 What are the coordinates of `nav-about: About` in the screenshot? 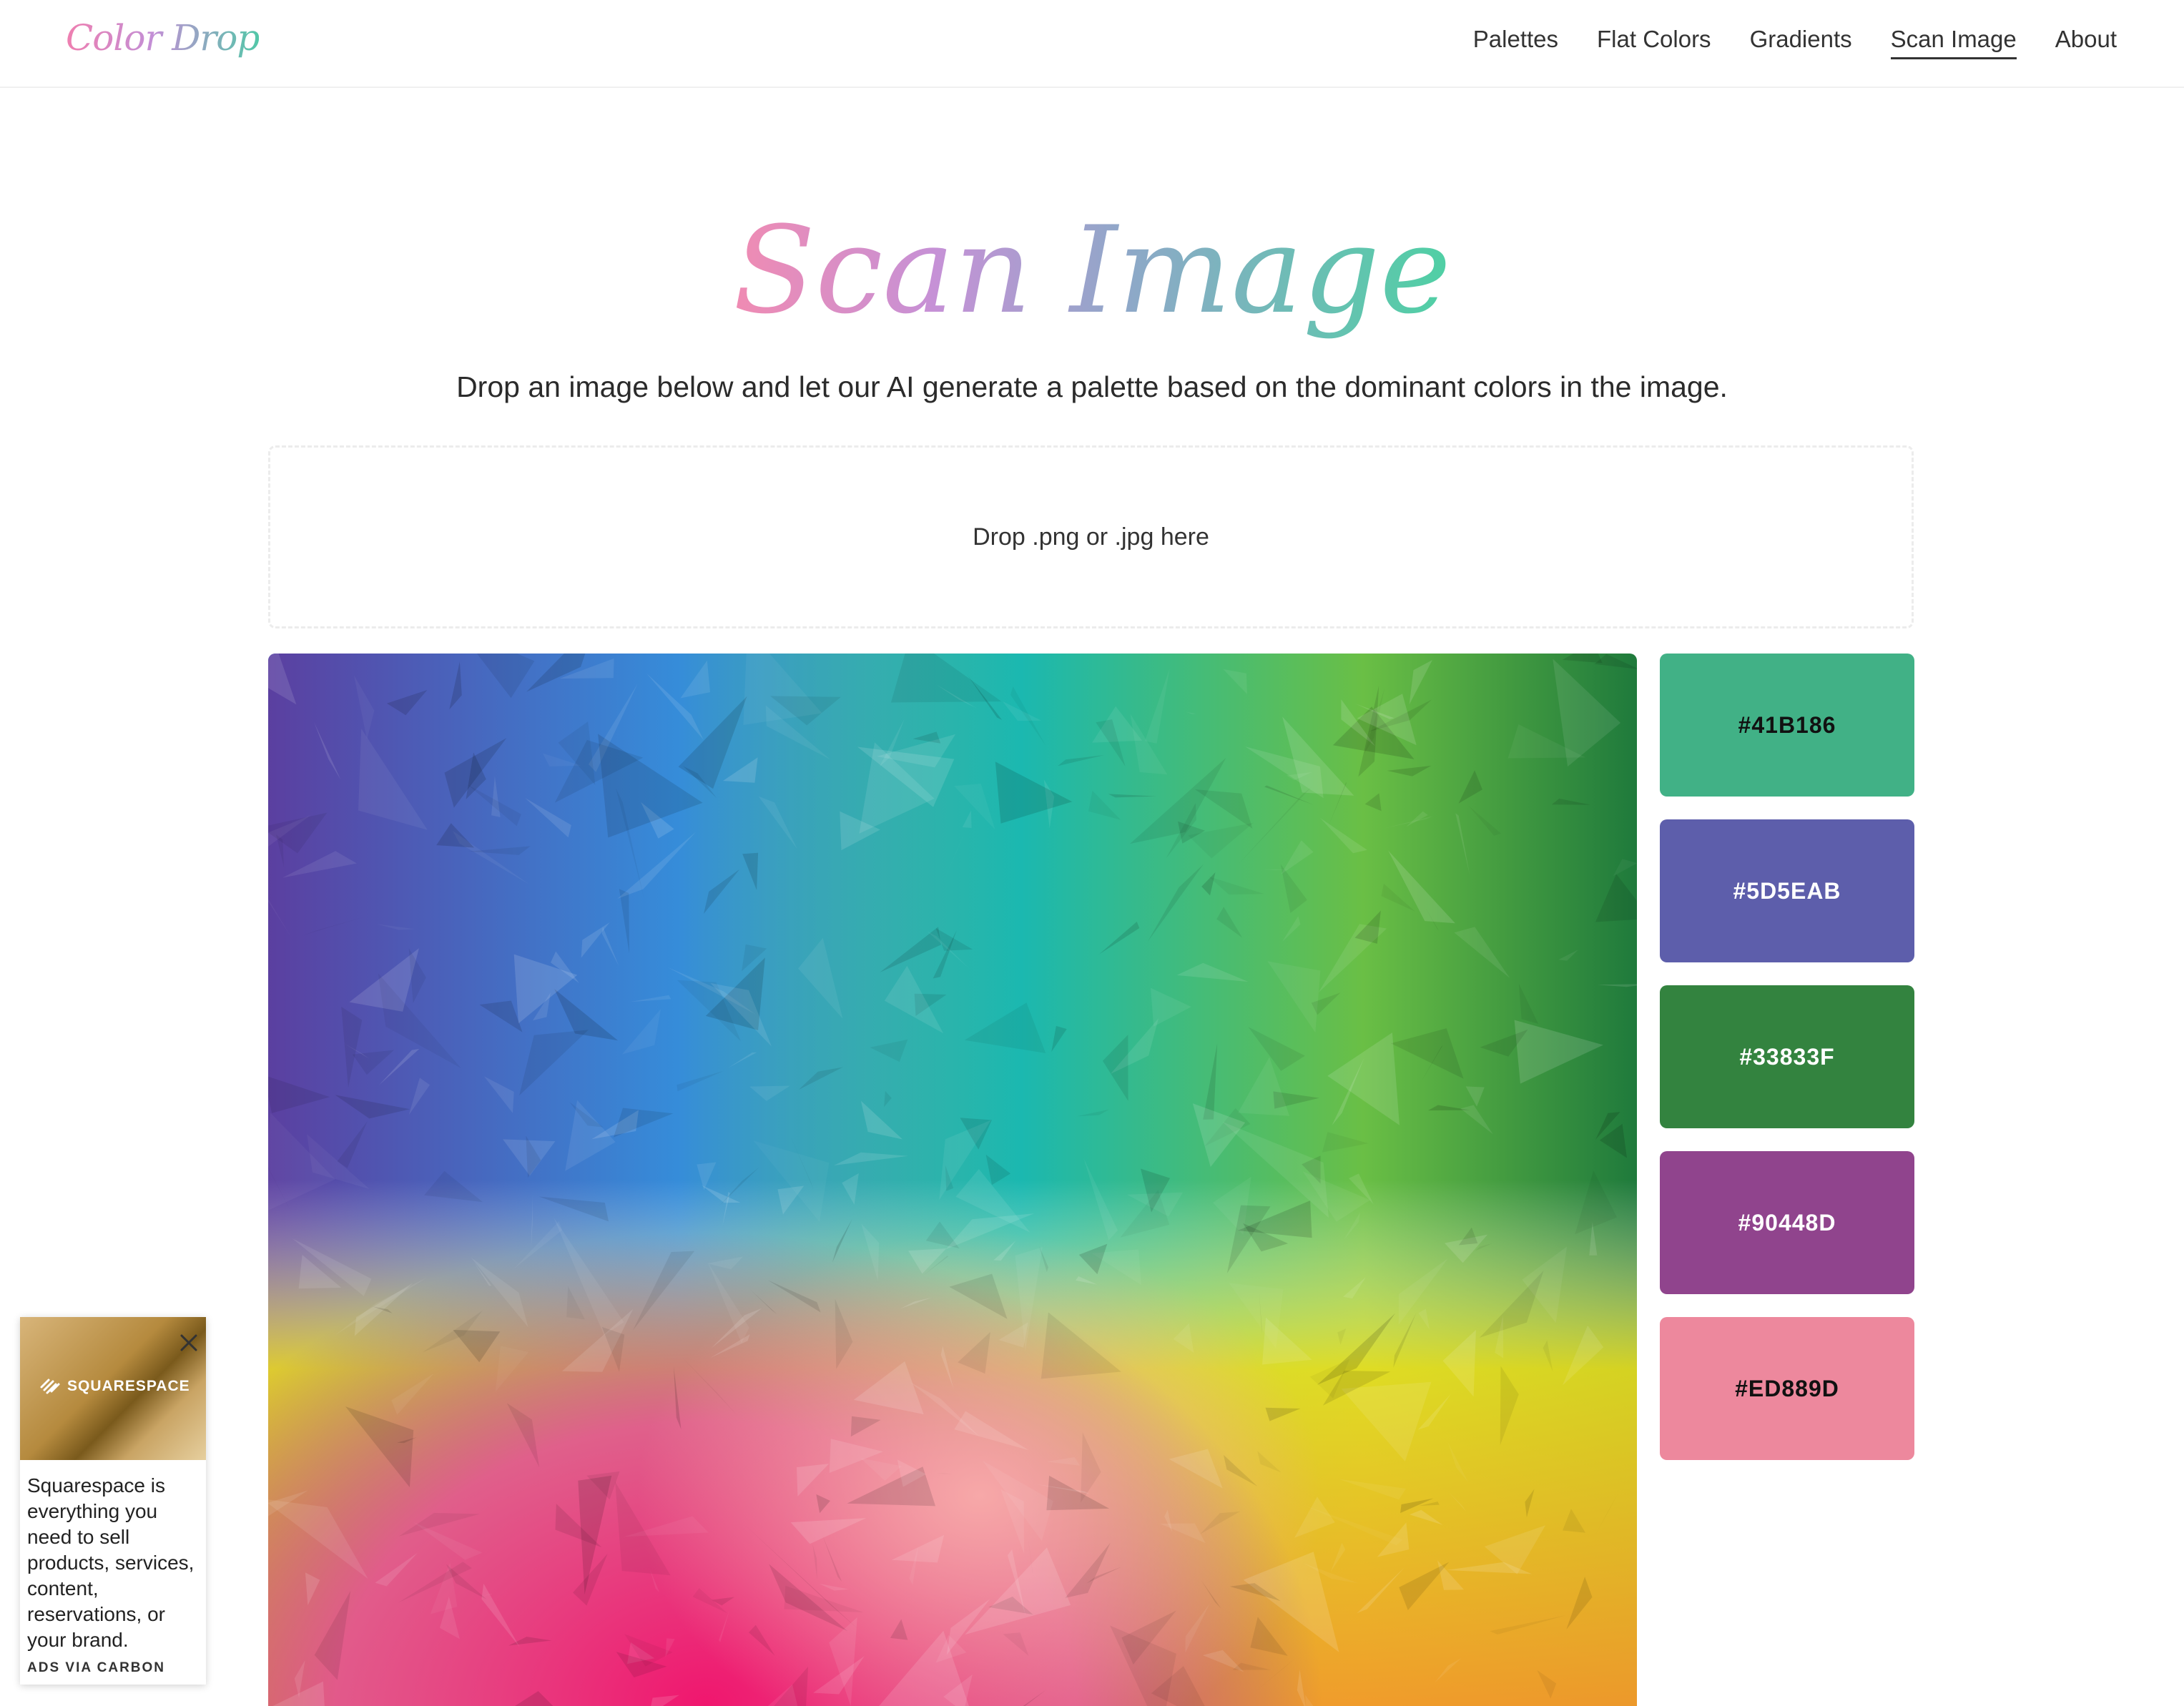 It's located at (2086, 43).